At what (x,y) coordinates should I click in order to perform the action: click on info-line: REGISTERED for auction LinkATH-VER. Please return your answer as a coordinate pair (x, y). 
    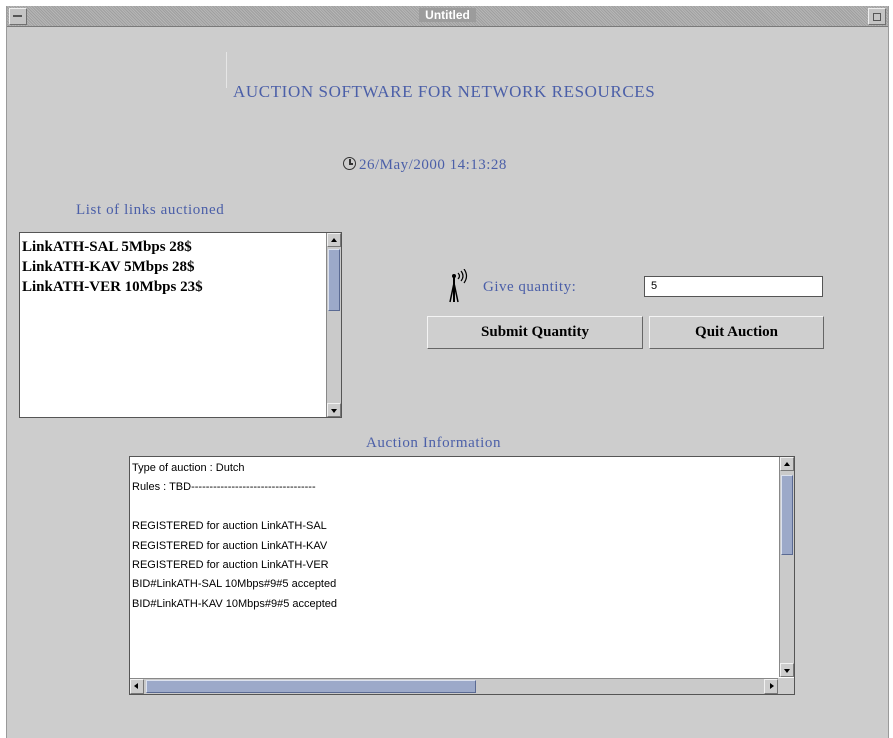
    Looking at the image, I should click on (230, 564).